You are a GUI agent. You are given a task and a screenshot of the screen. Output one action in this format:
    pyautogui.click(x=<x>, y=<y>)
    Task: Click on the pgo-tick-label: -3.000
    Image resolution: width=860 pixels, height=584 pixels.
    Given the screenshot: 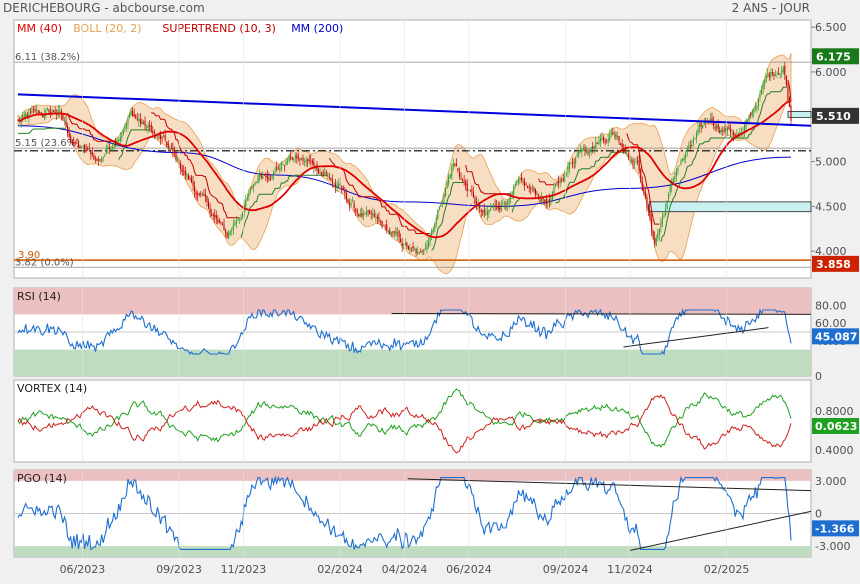 What is the action you would take?
    pyautogui.click(x=832, y=546)
    